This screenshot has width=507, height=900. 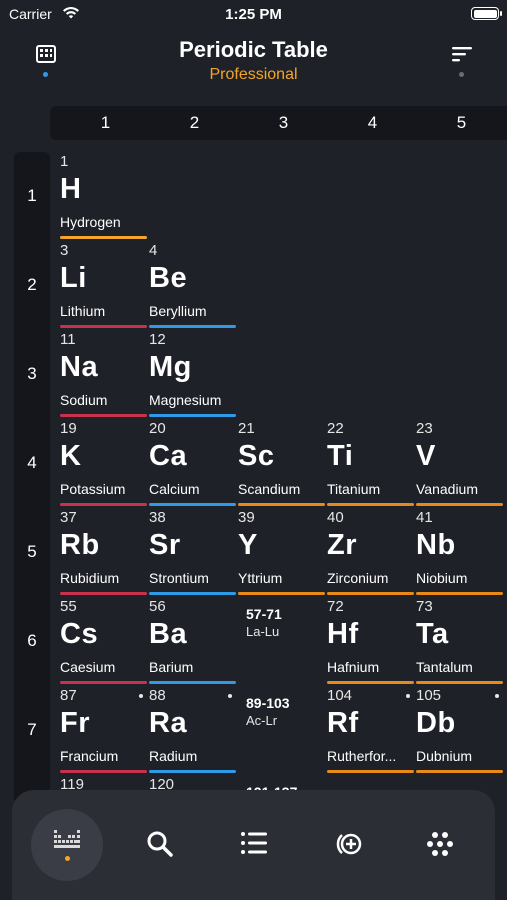 What do you see at coordinates (193, 552) in the screenshot?
I see `element-cell-sr: 38 Sr Strontium` at bounding box center [193, 552].